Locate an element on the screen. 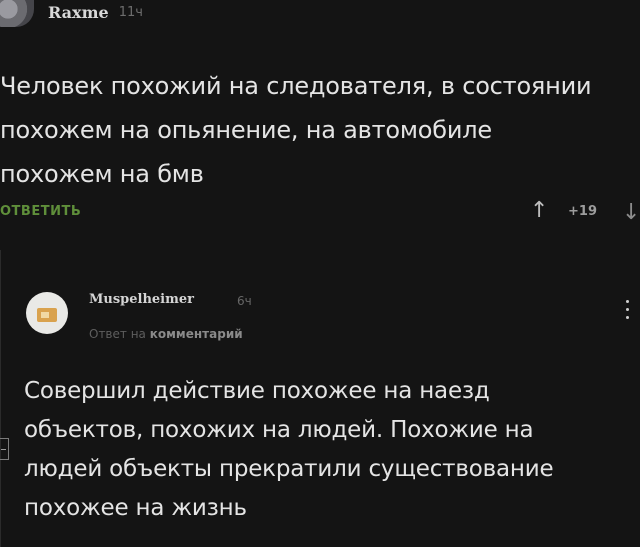 Image resolution: width=640 pixels, height=547 pixels. upvote-arrow-icon: ↑ is located at coordinates (539, 210).